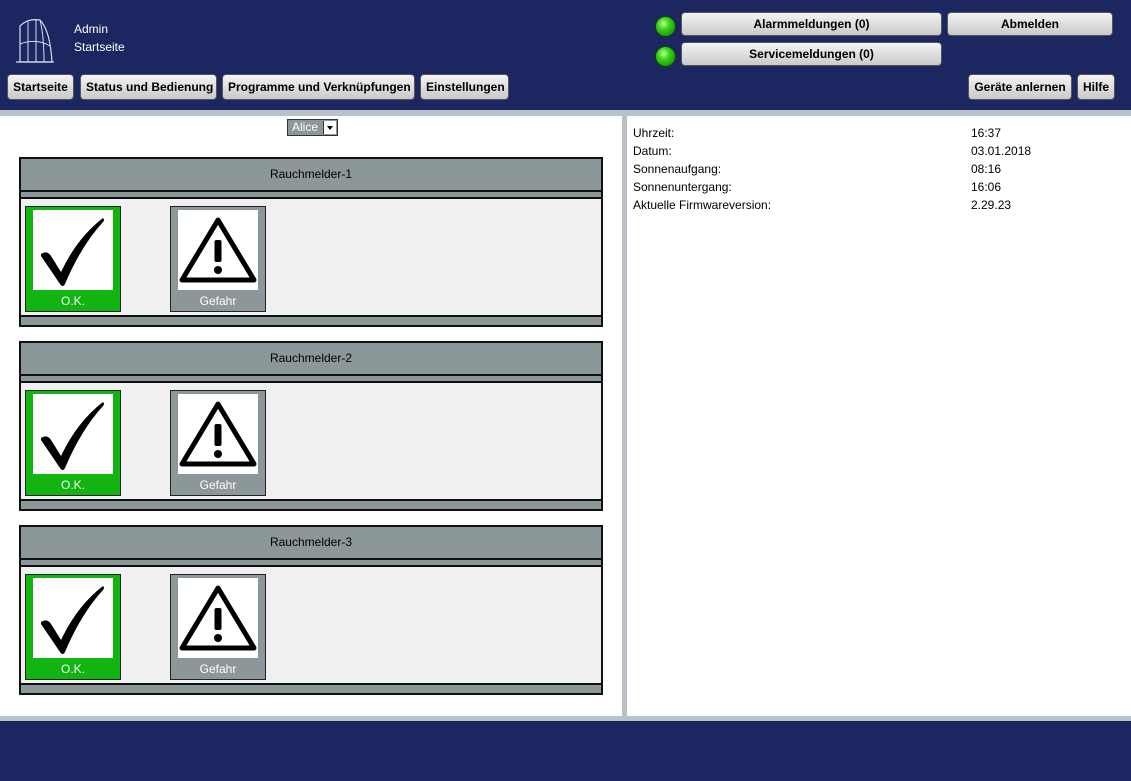 Image resolution: width=1131 pixels, height=781 pixels. What do you see at coordinates (1096, 87) in the screenshot?
I see `nav-help-button: Hilfe` at bounding box center [1096, 87].